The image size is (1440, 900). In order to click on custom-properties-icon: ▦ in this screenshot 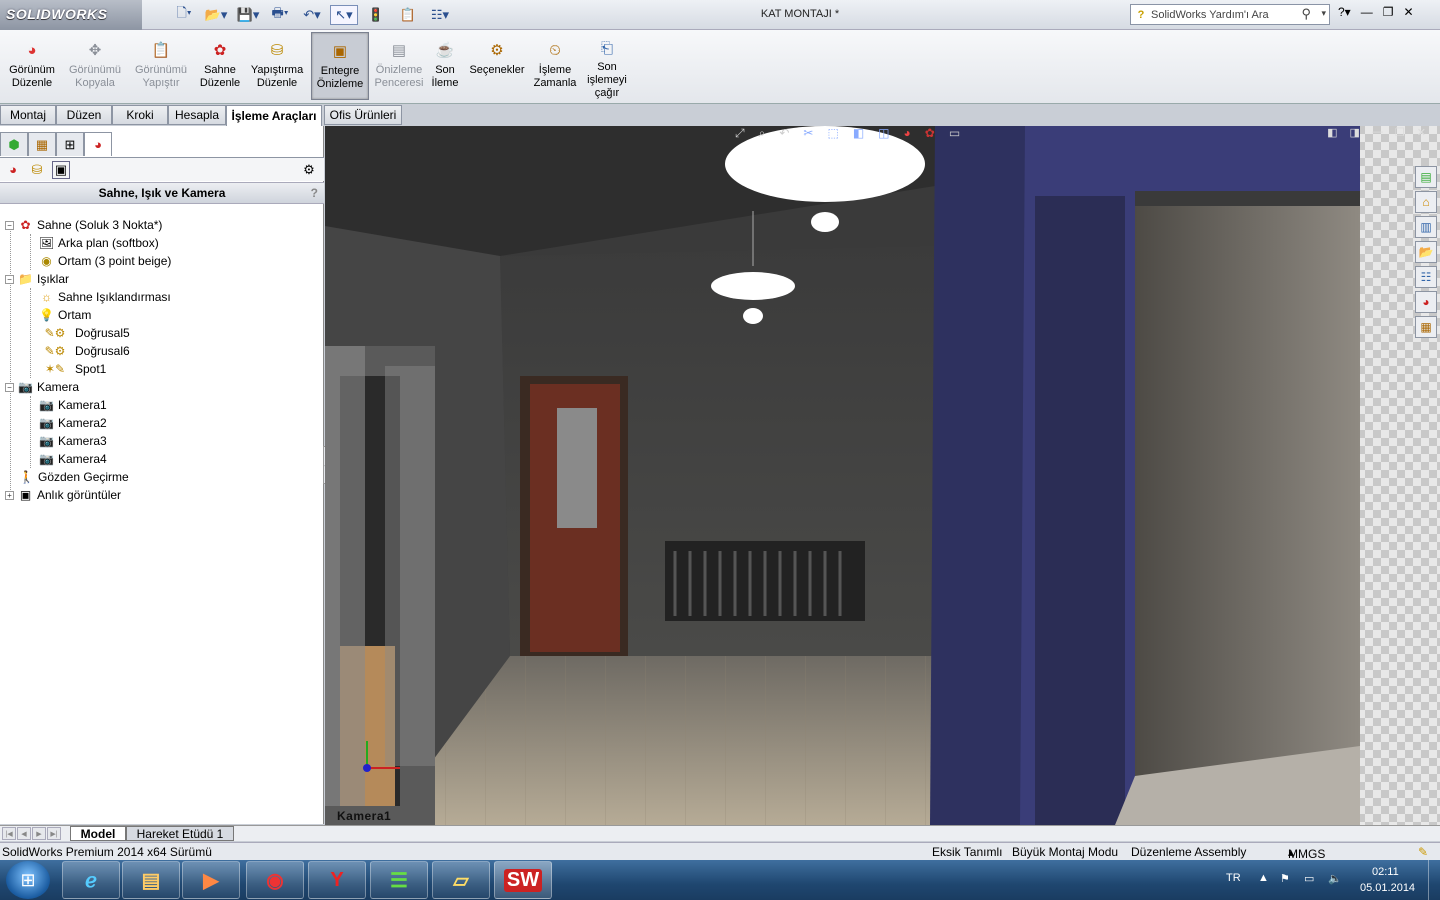, I will do `click(1426, 327)`.